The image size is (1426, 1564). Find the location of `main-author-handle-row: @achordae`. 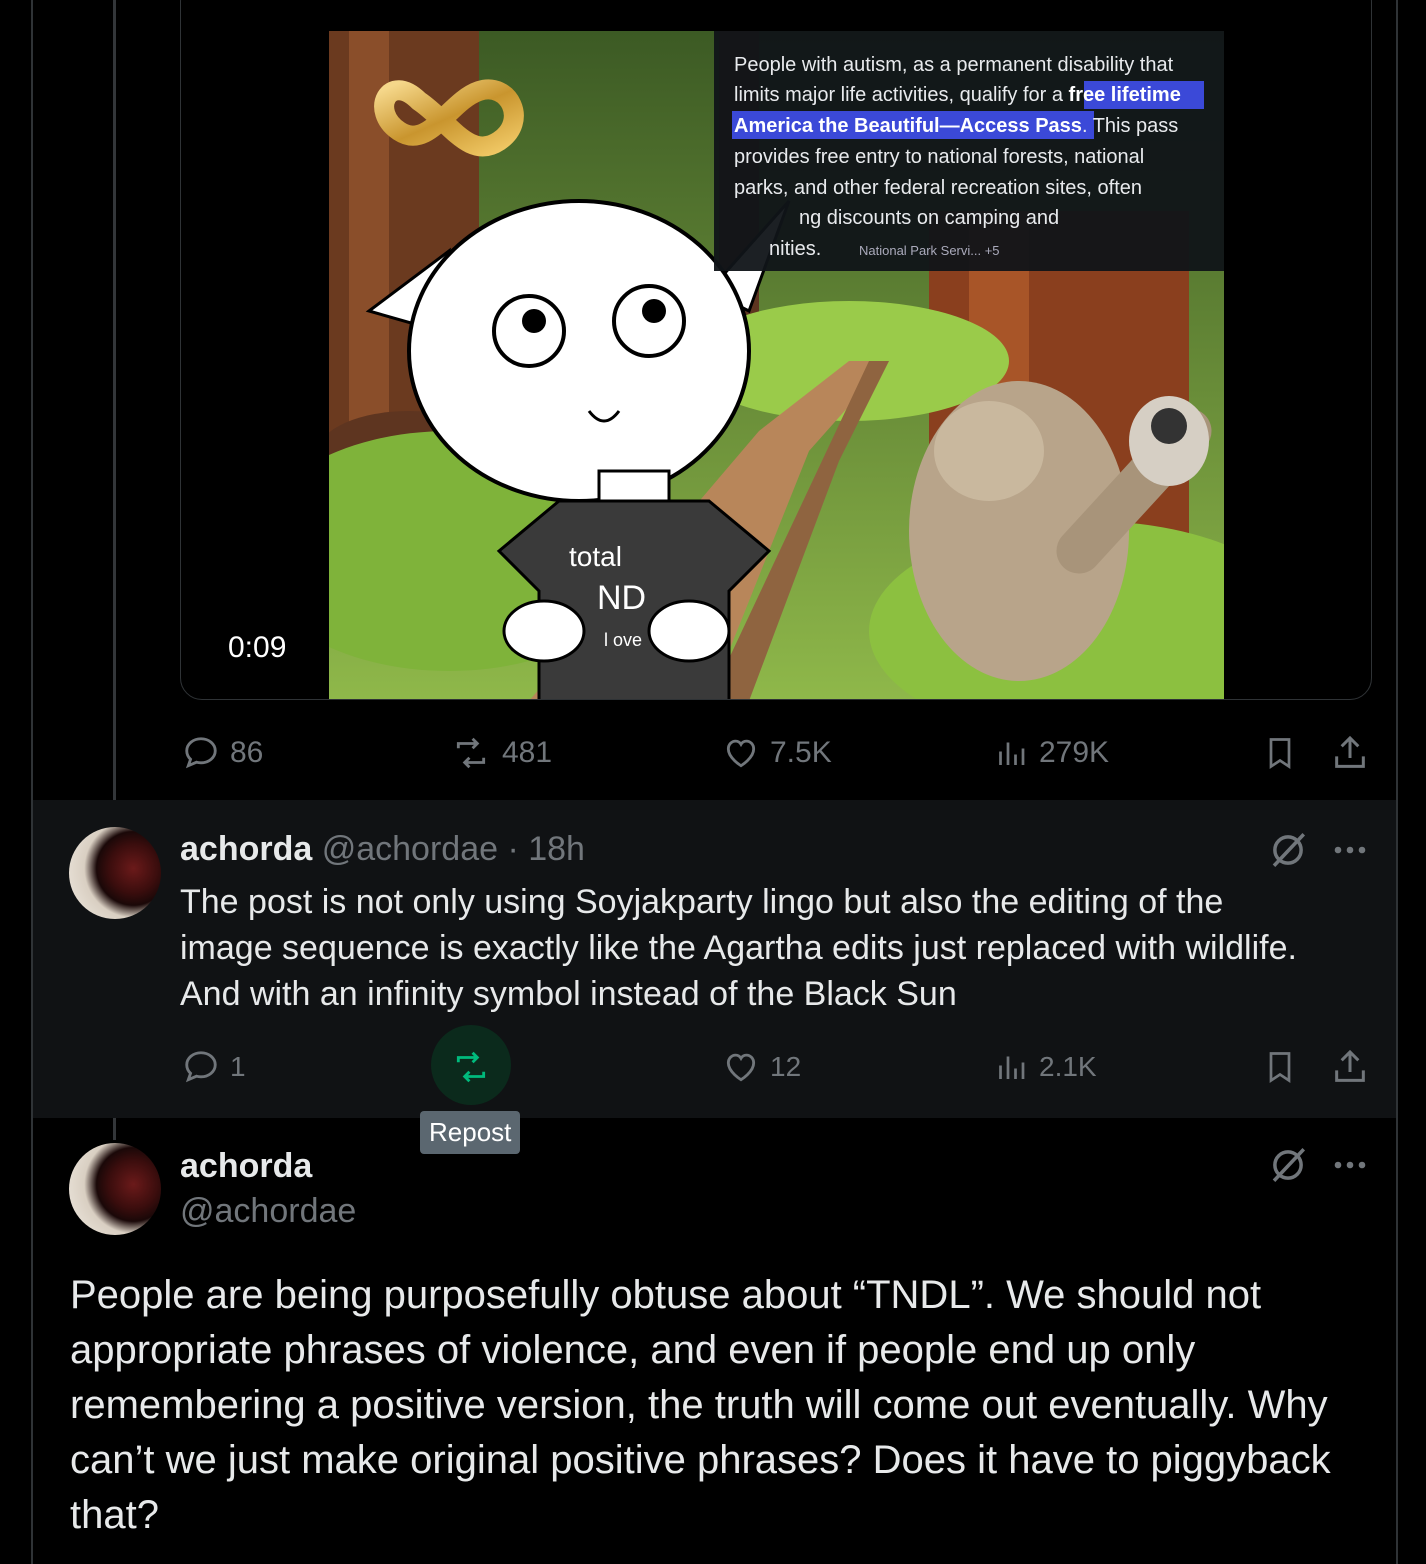

main-author-handle-row: @achordae is located at coordinates (268, 1211).